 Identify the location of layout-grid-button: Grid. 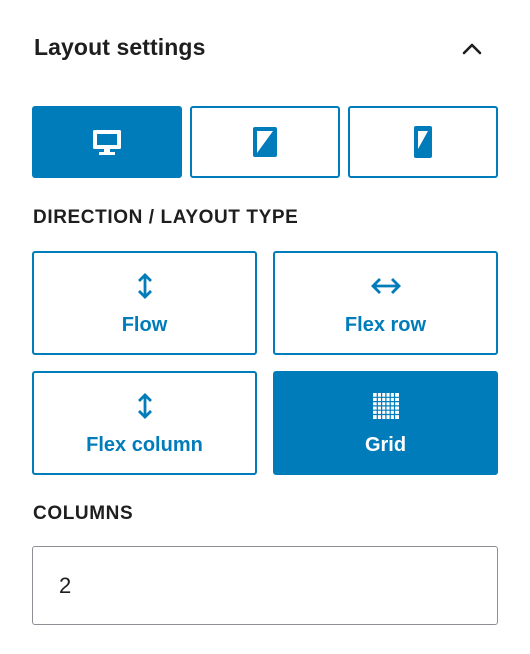
(385, 423).